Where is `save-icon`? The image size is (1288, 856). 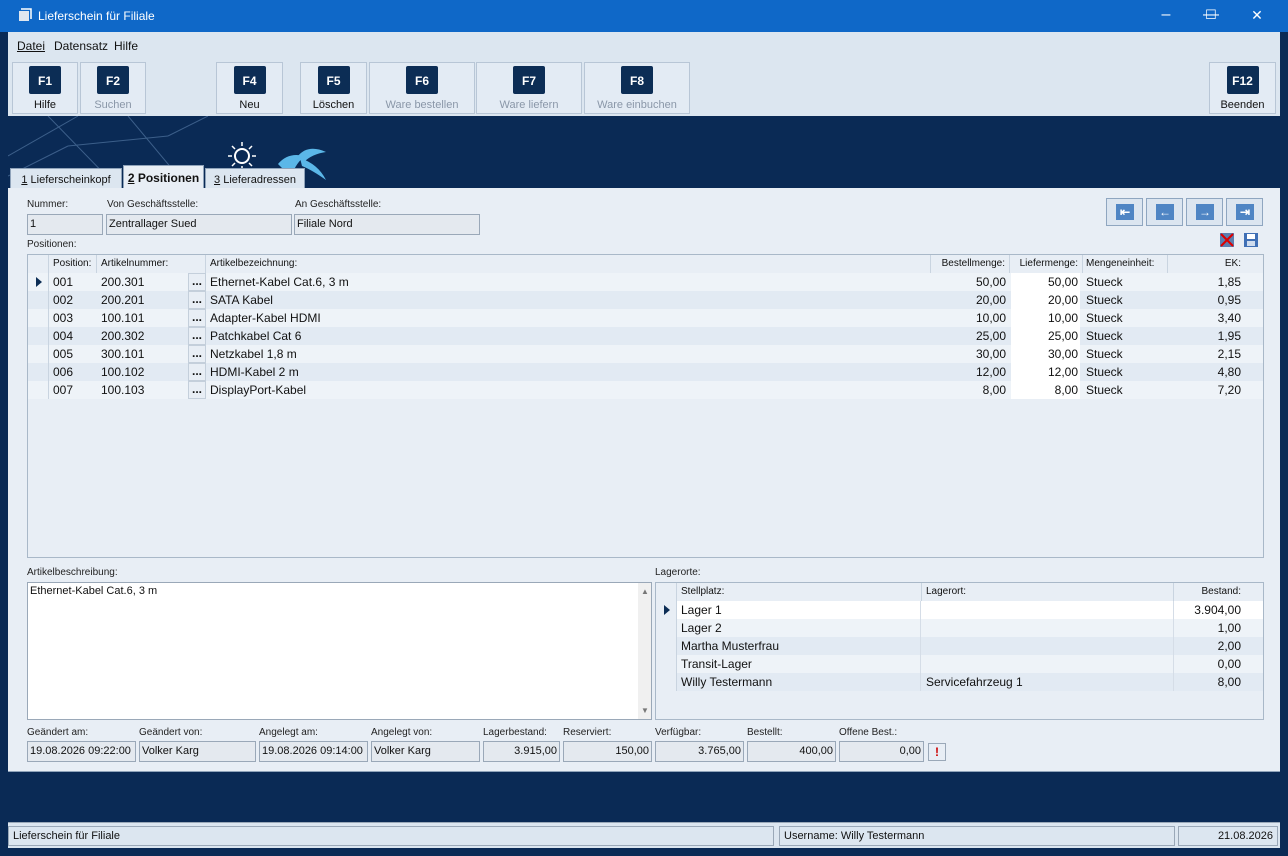
save-icon is located at coordinates (1251, 240).